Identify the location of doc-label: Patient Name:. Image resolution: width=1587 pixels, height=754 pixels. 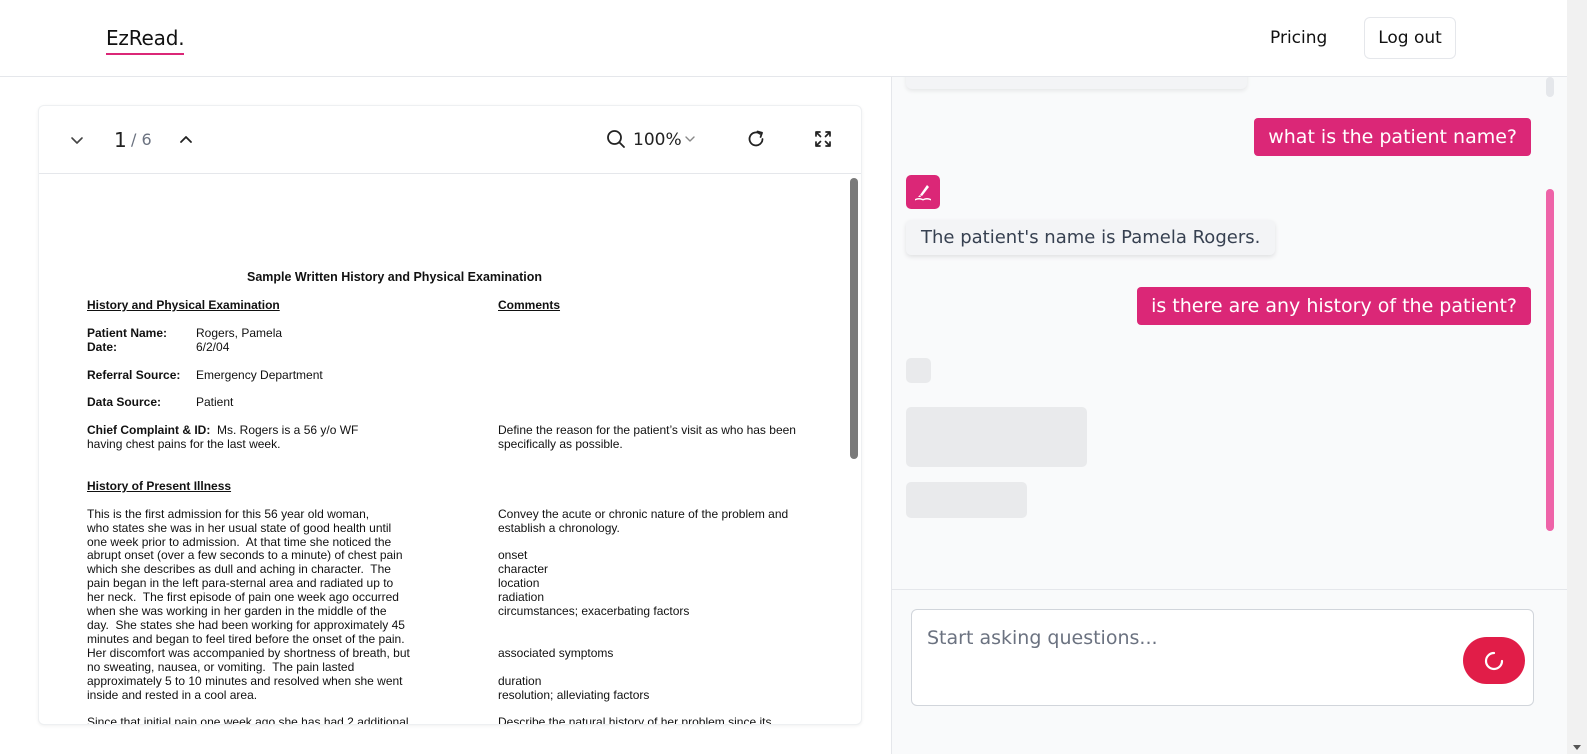
(127, 333).